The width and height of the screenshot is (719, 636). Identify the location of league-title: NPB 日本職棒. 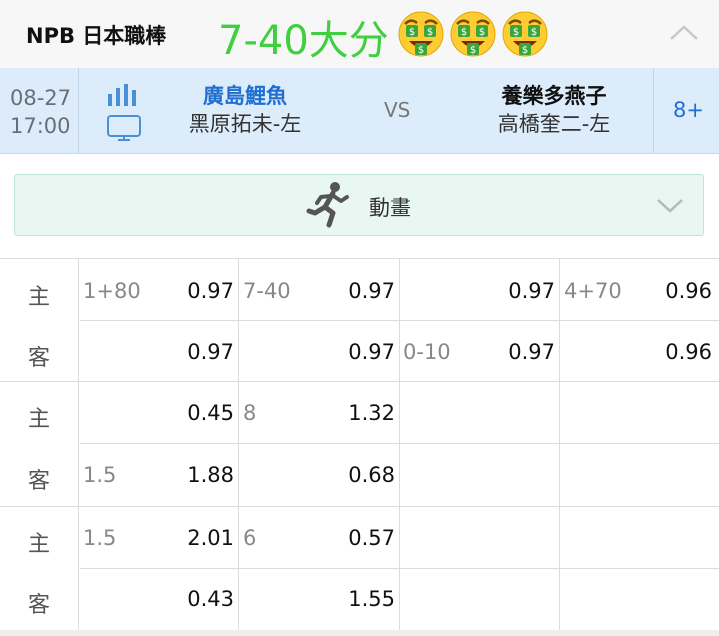
(96, 36).